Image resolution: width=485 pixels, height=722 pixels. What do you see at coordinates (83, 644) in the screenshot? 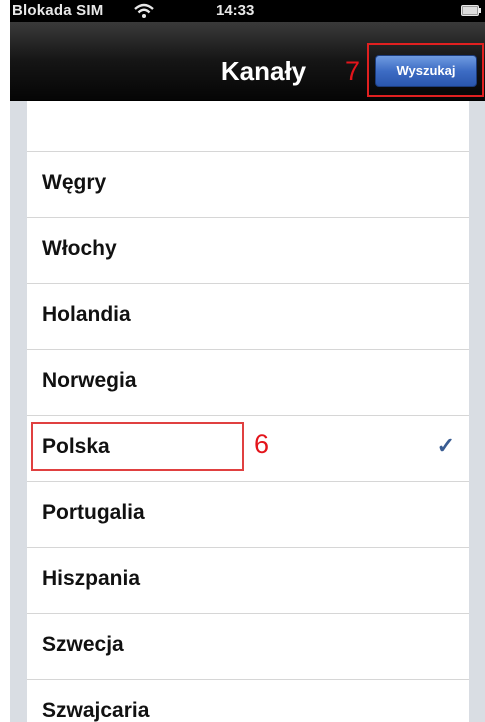
I see `list-item-label: Szwecja` at bounding box center [83, 644].